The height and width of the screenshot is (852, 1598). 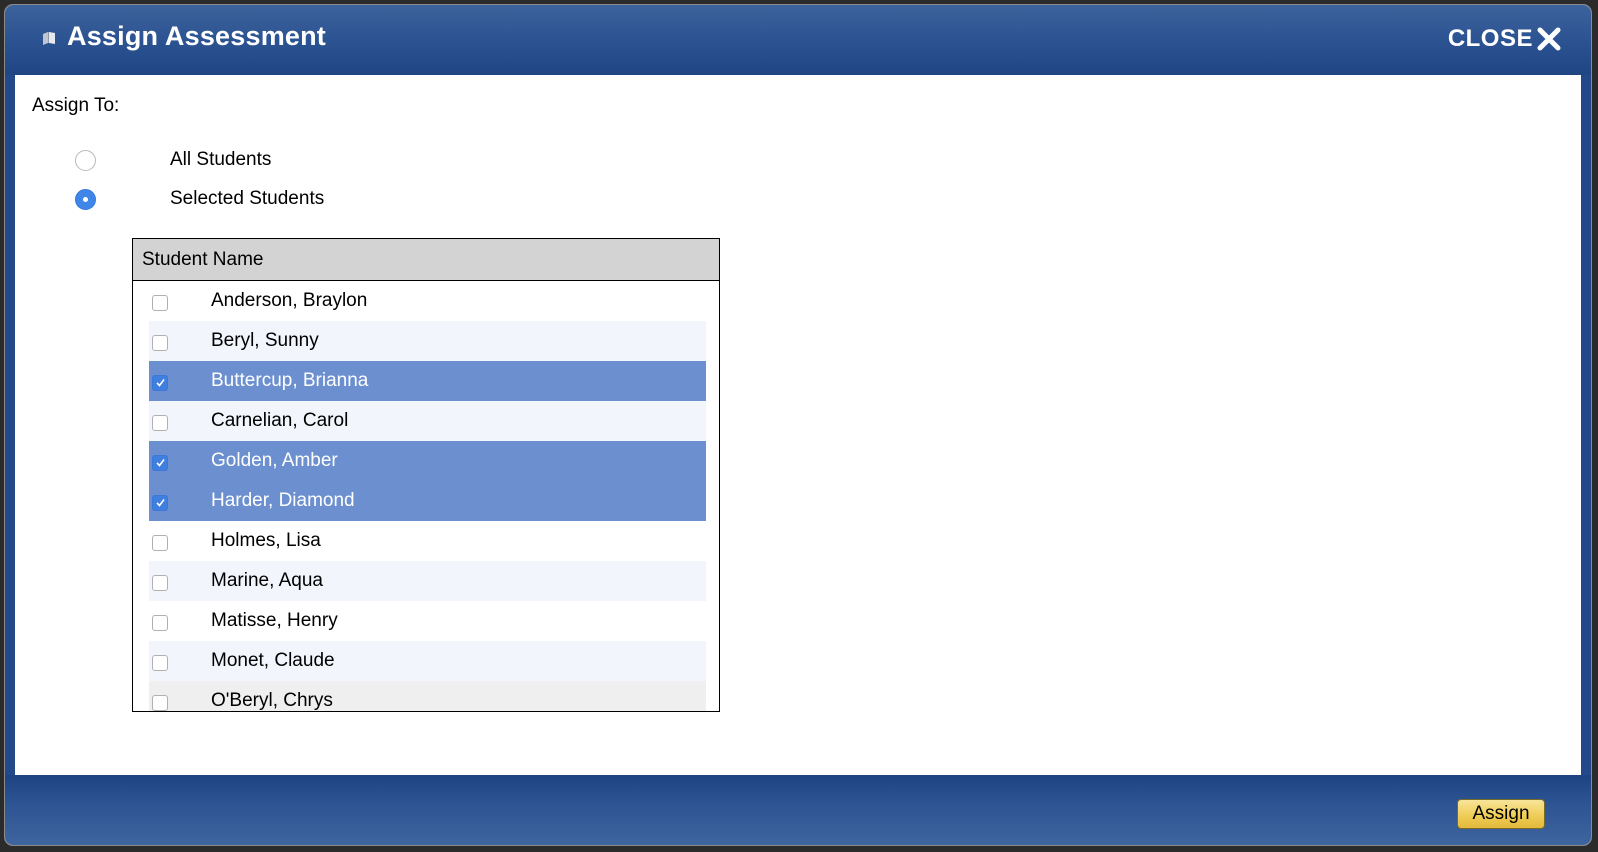 I want to click on selected-students-radio, so click(x=85, y=199).